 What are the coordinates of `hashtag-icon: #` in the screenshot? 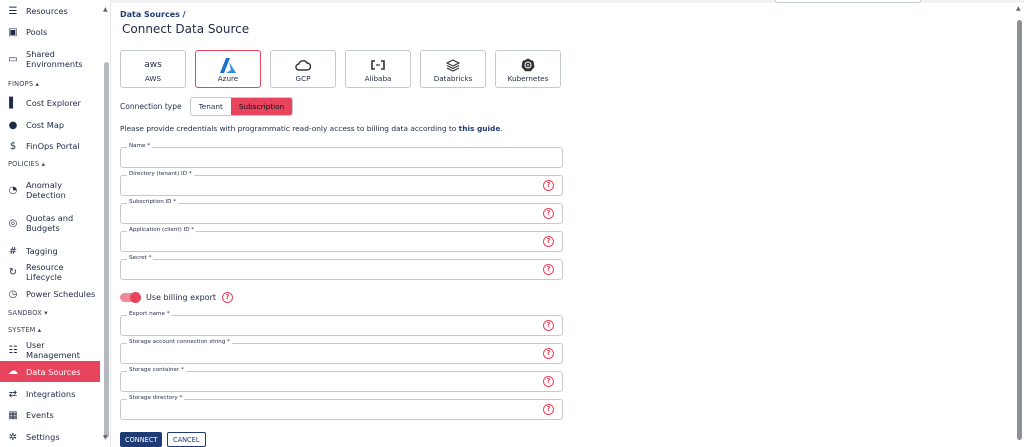 It's located at (13, 251).